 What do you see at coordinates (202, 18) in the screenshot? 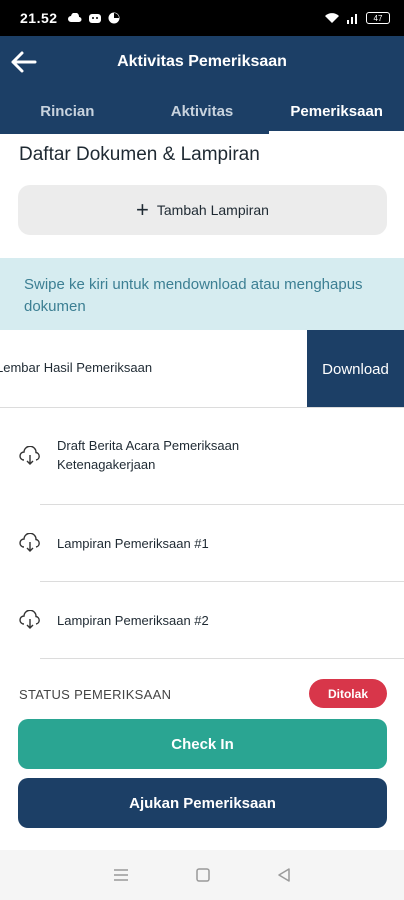
I see `status-bar: 21.52 47` at bounding box center [202, 18].